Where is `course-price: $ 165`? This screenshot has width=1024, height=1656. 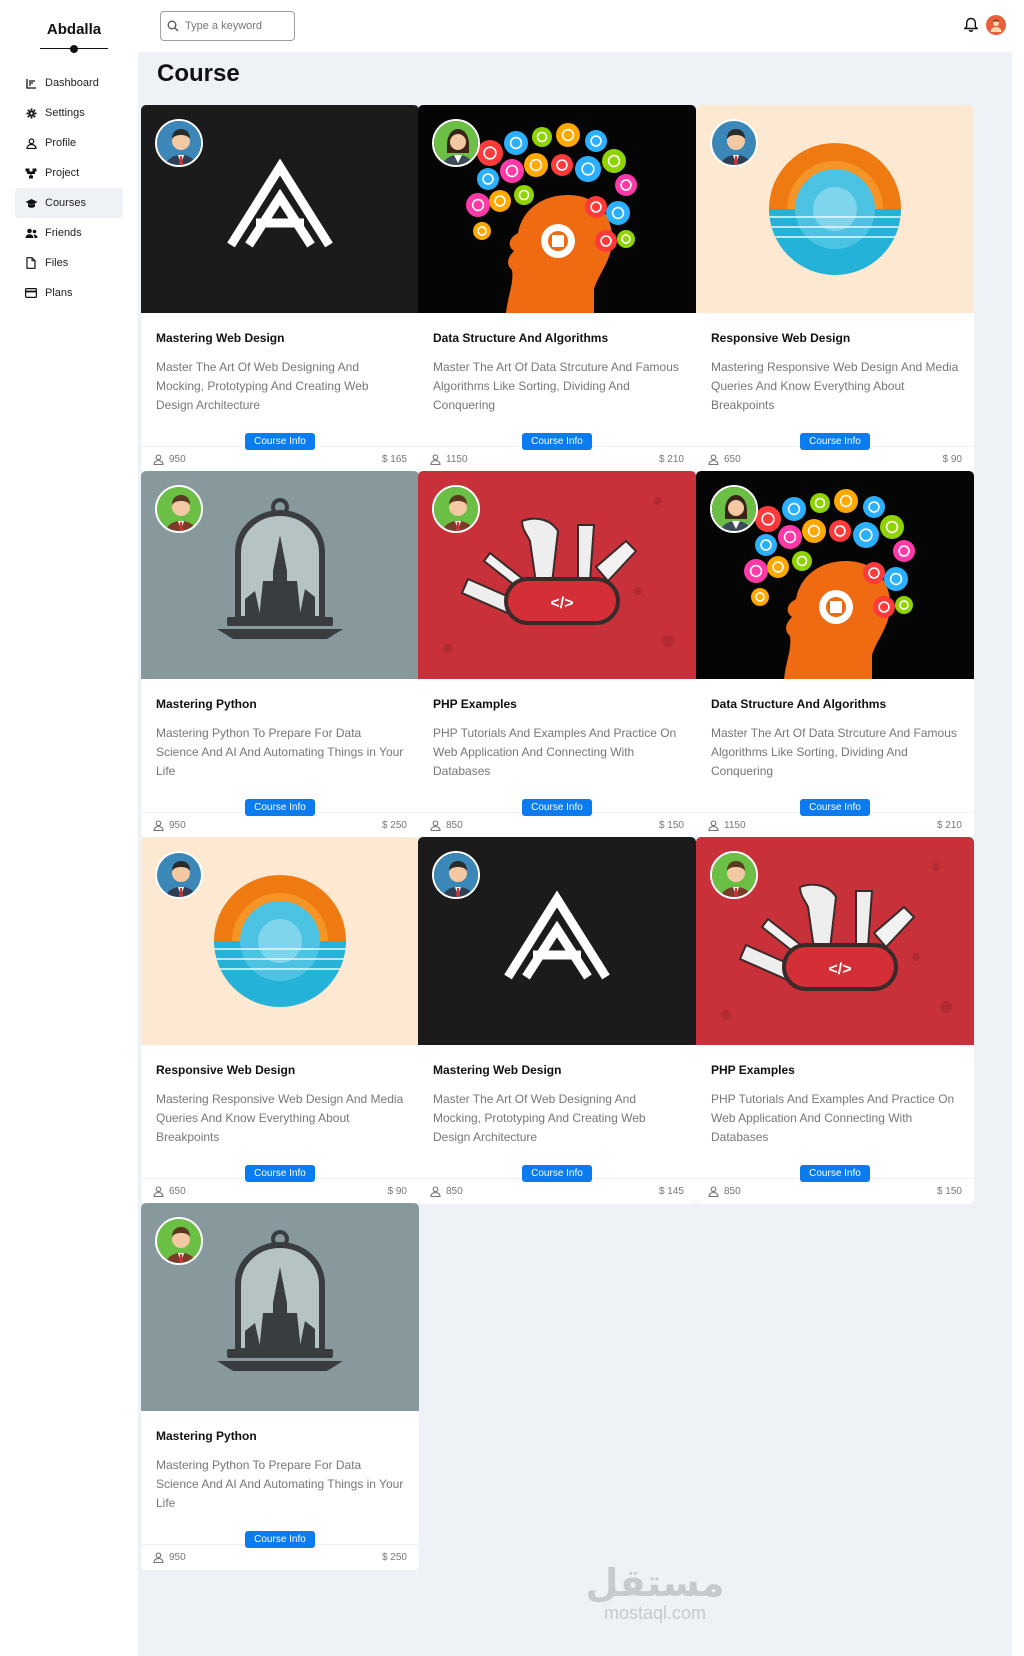
course-price: $ 165 is located at coordinates (394, 459).